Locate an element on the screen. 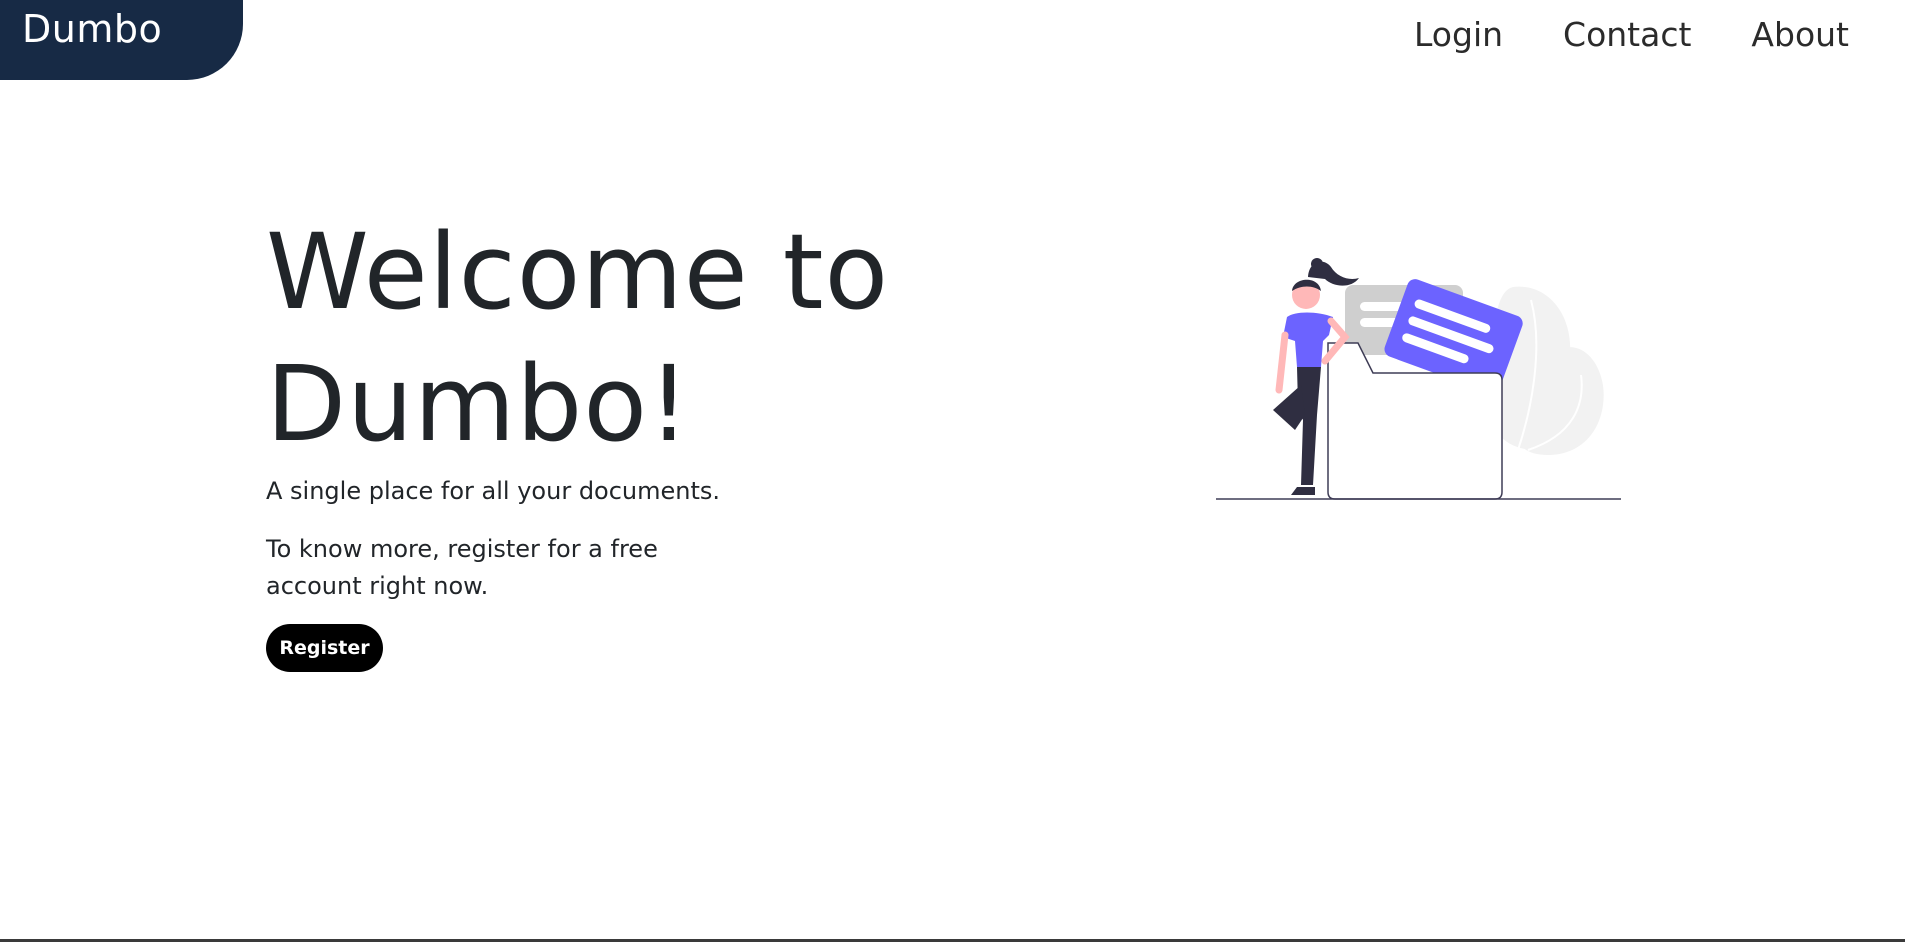  hero-heading-block: Welcome to Dumbo! is located at coordinates (646, 338).